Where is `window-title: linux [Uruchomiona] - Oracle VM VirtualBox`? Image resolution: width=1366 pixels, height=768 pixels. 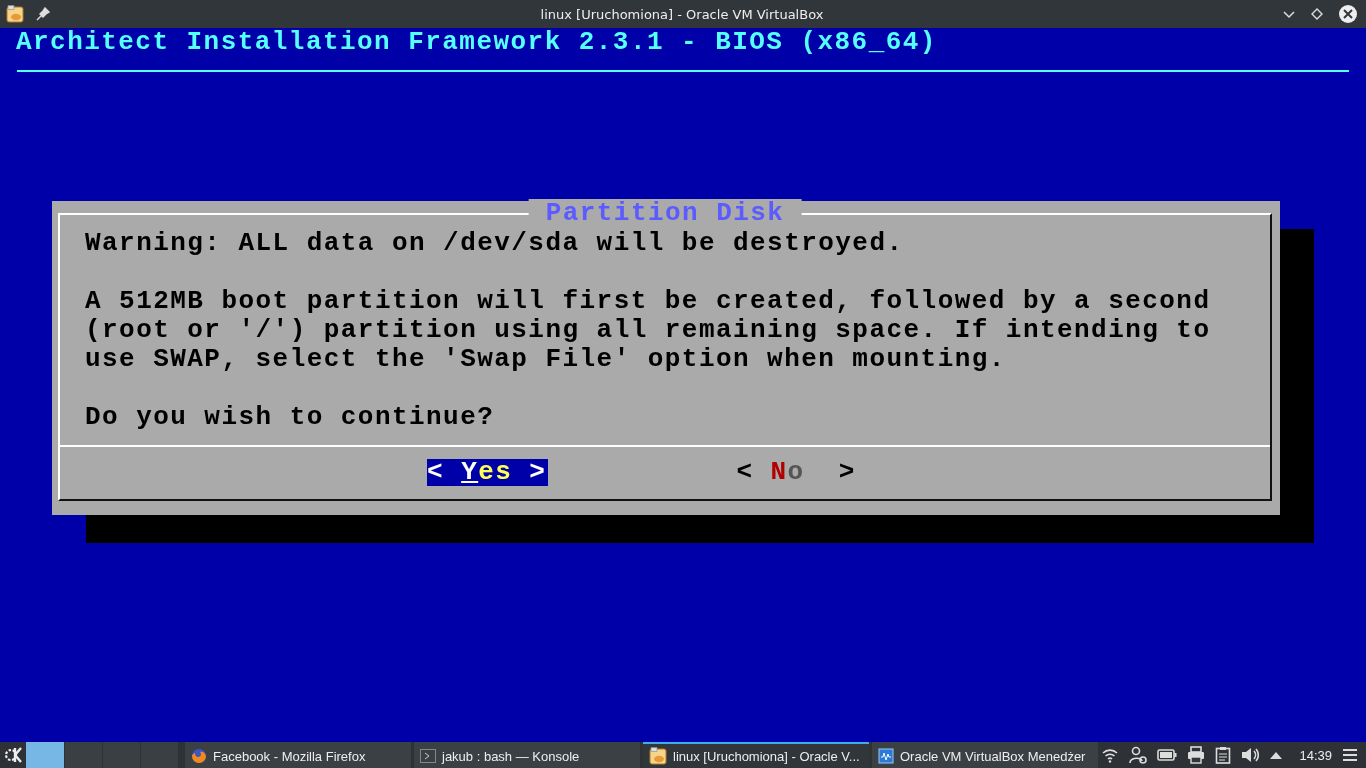
window-title: linux [Uruchomiona] - Oracle VM VirtualBox is located at coordinates (682, 14).